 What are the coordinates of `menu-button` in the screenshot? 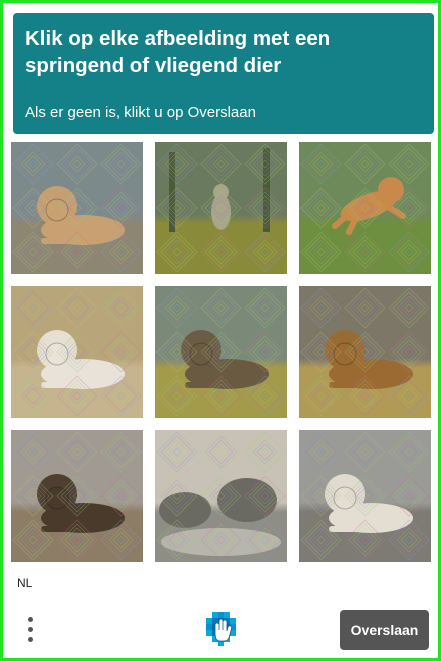 It's located at (30, 629).